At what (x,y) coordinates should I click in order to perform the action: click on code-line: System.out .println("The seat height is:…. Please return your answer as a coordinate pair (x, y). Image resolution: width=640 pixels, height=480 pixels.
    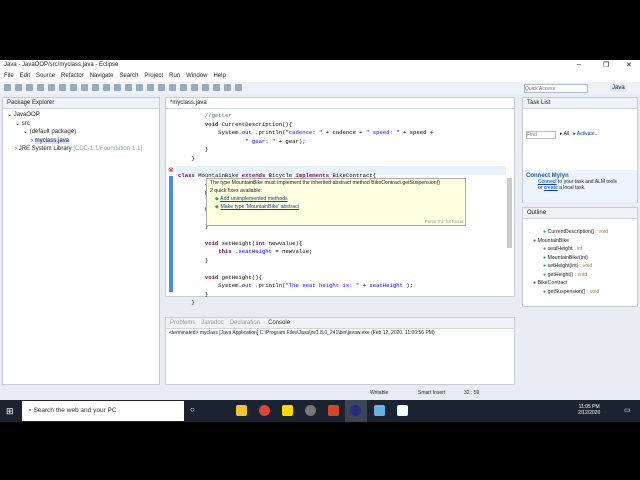
    Looking at the image, I should click on (305, 286).